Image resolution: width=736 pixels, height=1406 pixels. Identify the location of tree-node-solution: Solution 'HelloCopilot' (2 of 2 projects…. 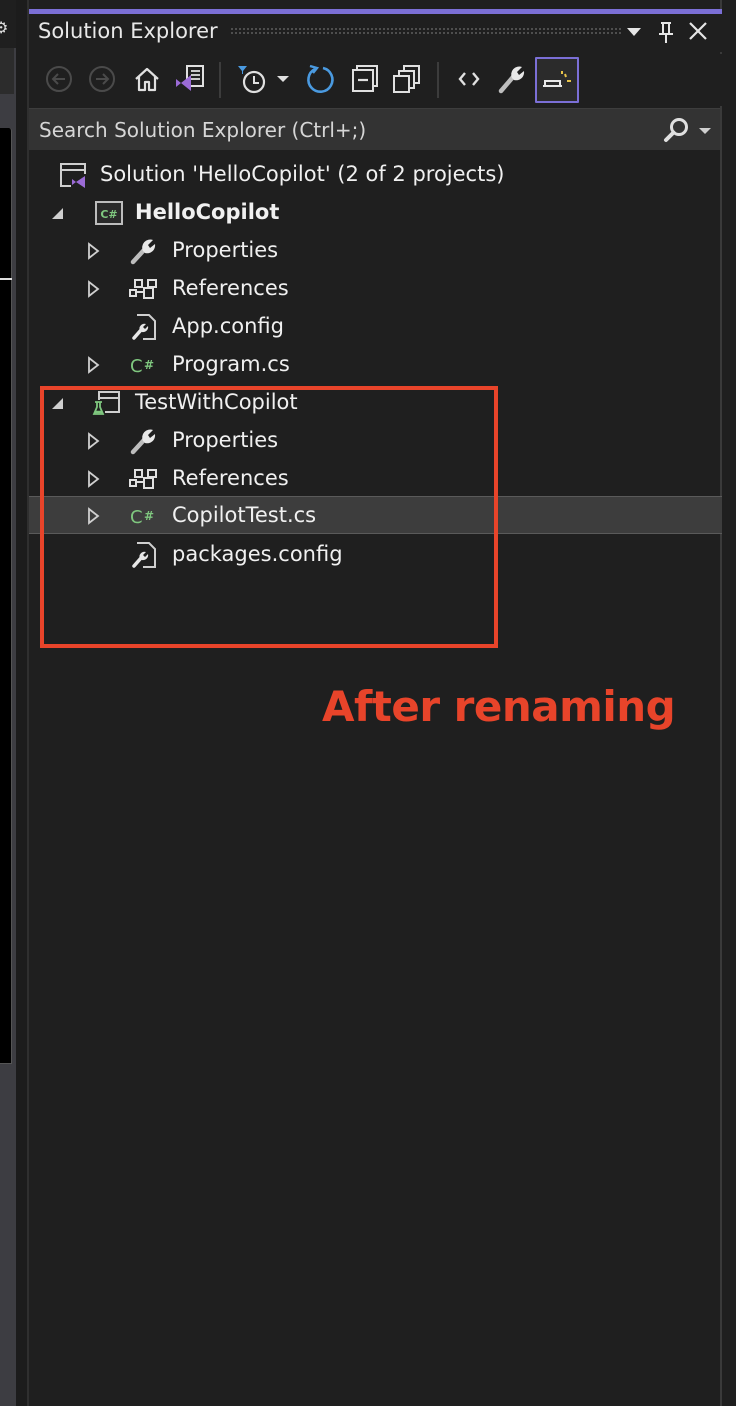
(375, 175).